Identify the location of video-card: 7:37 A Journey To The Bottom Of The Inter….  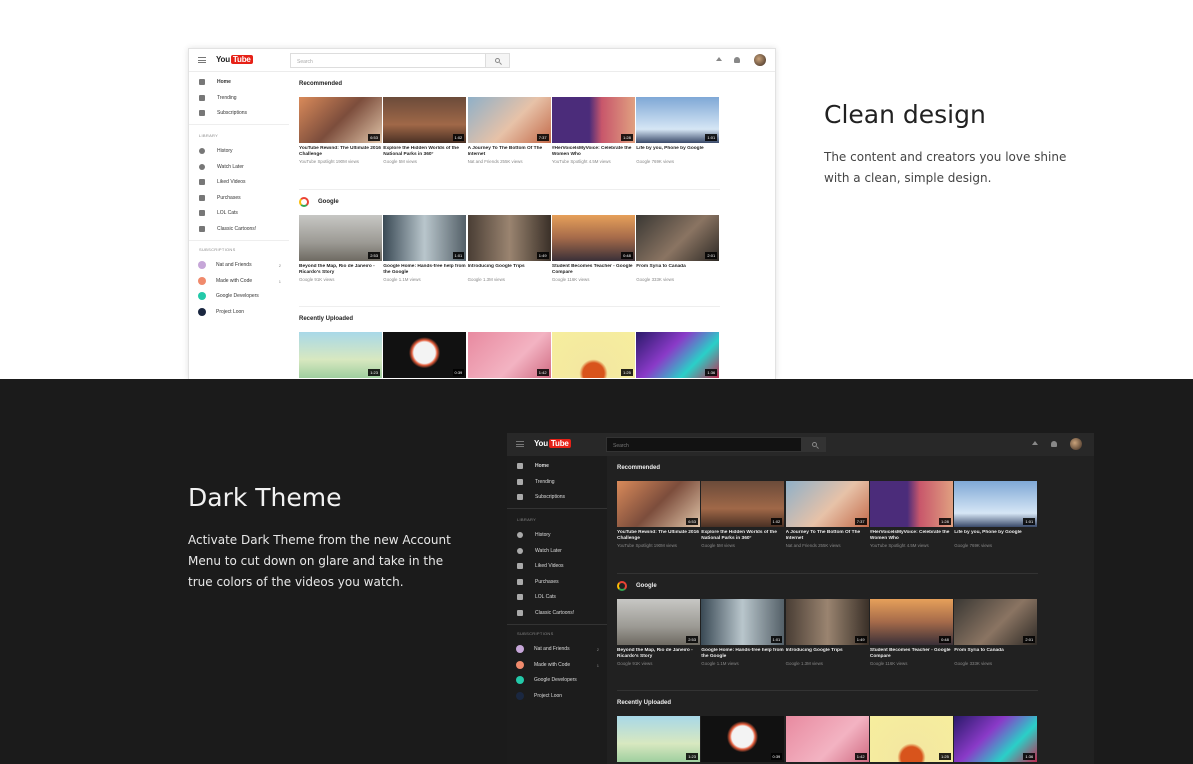
(827, 514).